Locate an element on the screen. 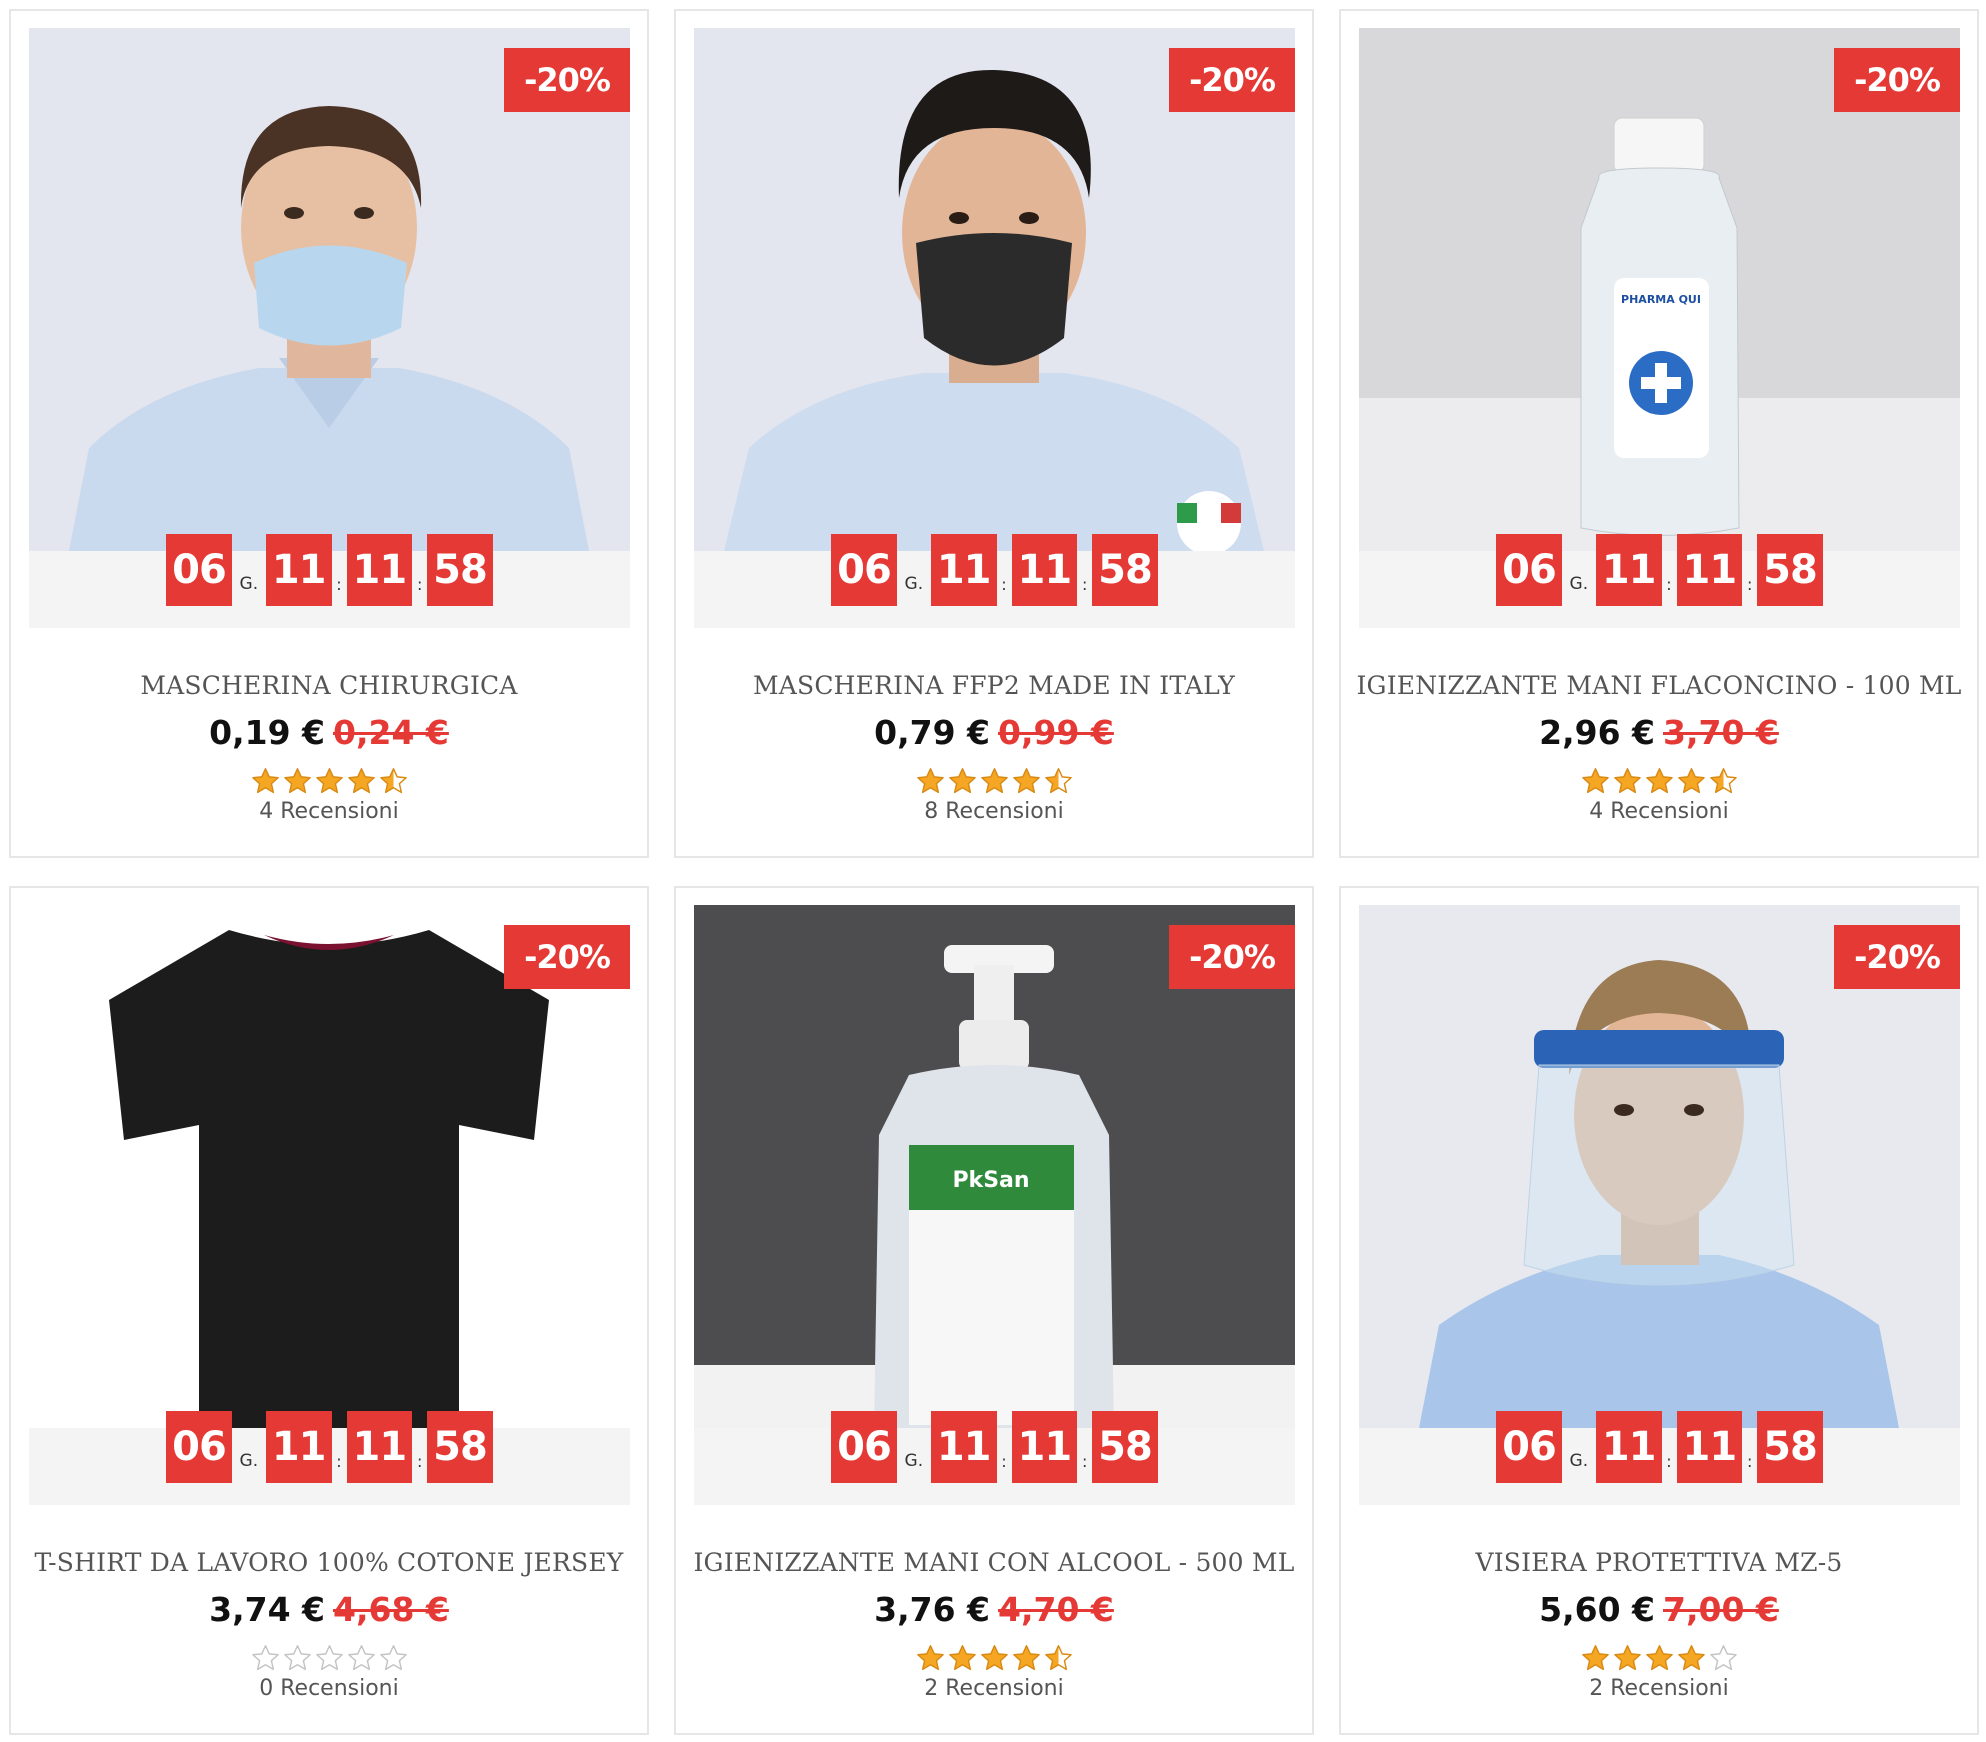 The image size is (1986, 1742). old-price: 4,68 € is located at coordinates (391, 1609).